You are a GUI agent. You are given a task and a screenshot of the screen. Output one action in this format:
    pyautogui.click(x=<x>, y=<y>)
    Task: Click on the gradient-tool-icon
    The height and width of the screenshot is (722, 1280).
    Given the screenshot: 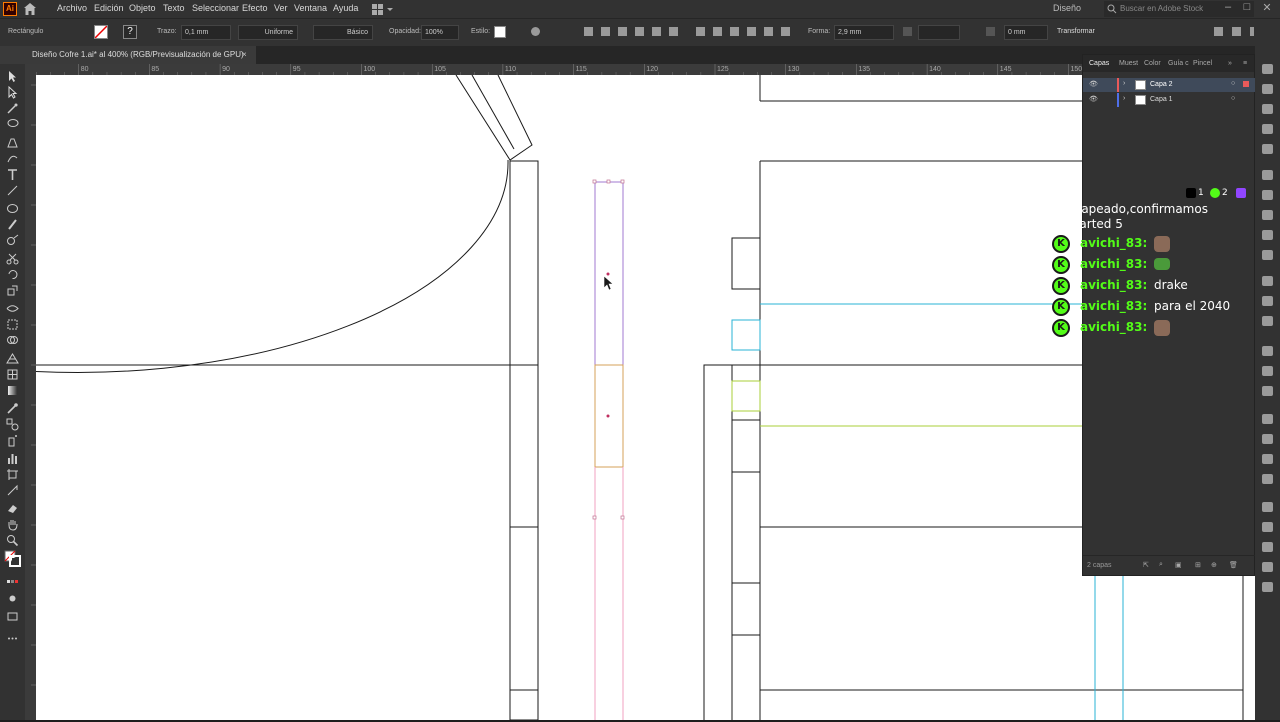 What is the action you would take?
    pyautogui.click(x=12, y=390)
    